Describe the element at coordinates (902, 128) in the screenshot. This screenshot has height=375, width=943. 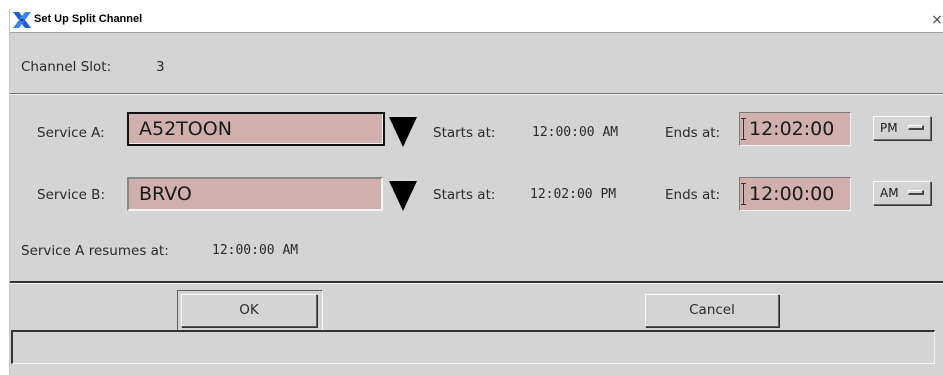
I see `service-a-ampm-menu: PM` at that location.